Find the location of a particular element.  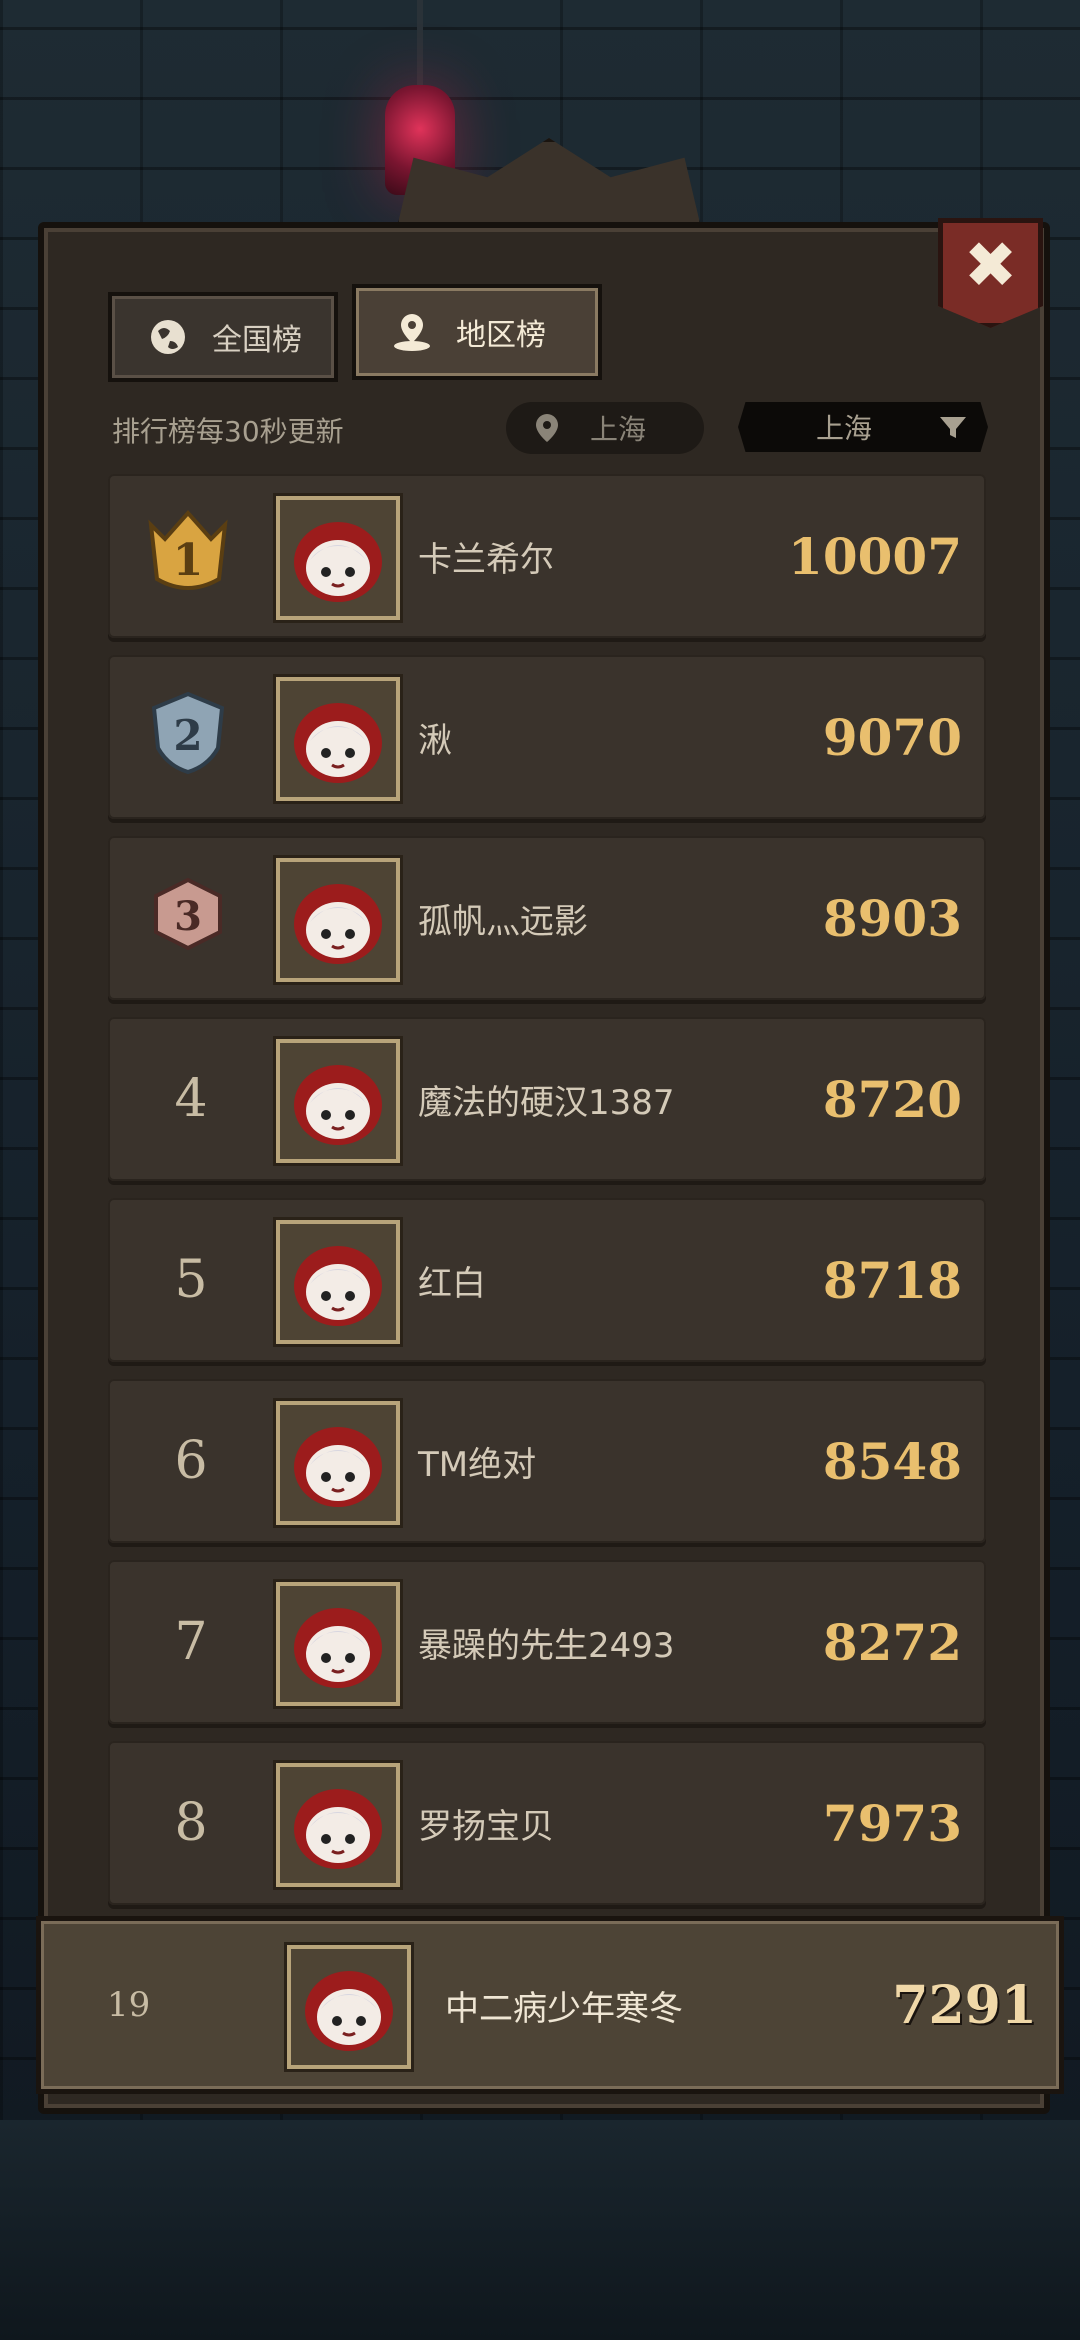

self-rank-row: 19 中二病少年寒冬 7291 is located at coordinates (550, 2005).